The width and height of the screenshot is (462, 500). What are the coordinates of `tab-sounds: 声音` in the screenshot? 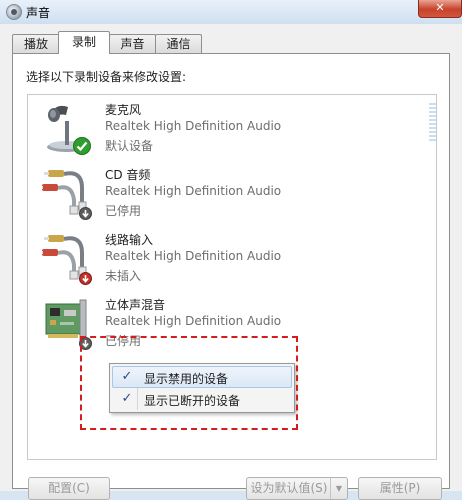 It's located at (132, 43).